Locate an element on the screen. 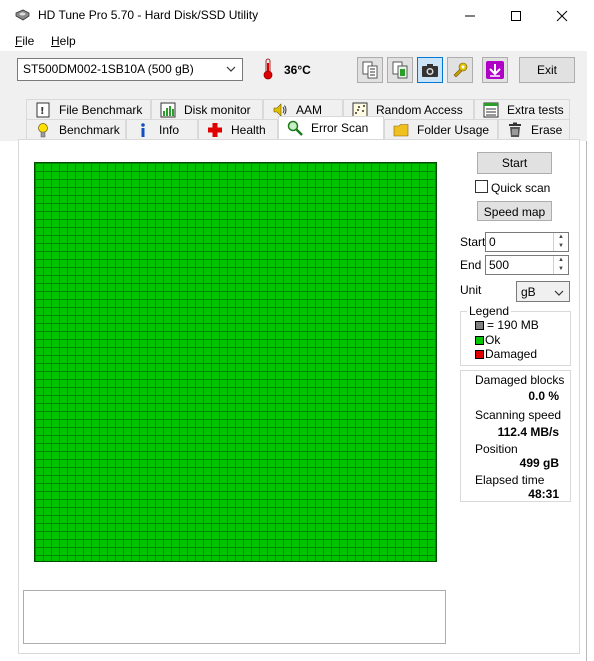  speed-map-button: Speed map is located at coordinates (514, 211).